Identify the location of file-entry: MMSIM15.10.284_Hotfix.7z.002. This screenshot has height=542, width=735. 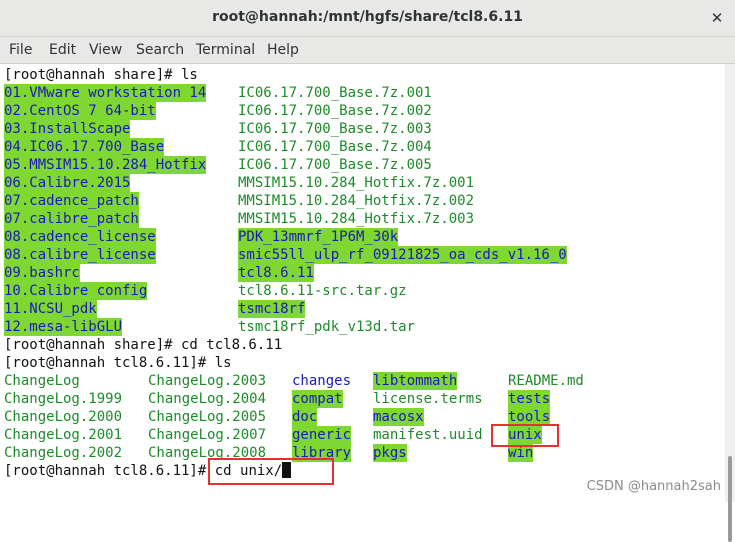
(356, 201).